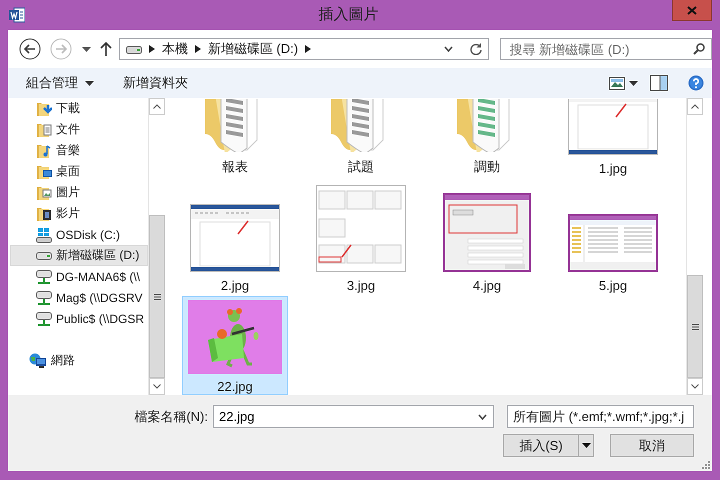 The height and width of the screenshot is (480, 720). What do you see at coordinates (79, 360) in the screenshot?
I see `nav-item: 網路` at bounding box center [79, 360].